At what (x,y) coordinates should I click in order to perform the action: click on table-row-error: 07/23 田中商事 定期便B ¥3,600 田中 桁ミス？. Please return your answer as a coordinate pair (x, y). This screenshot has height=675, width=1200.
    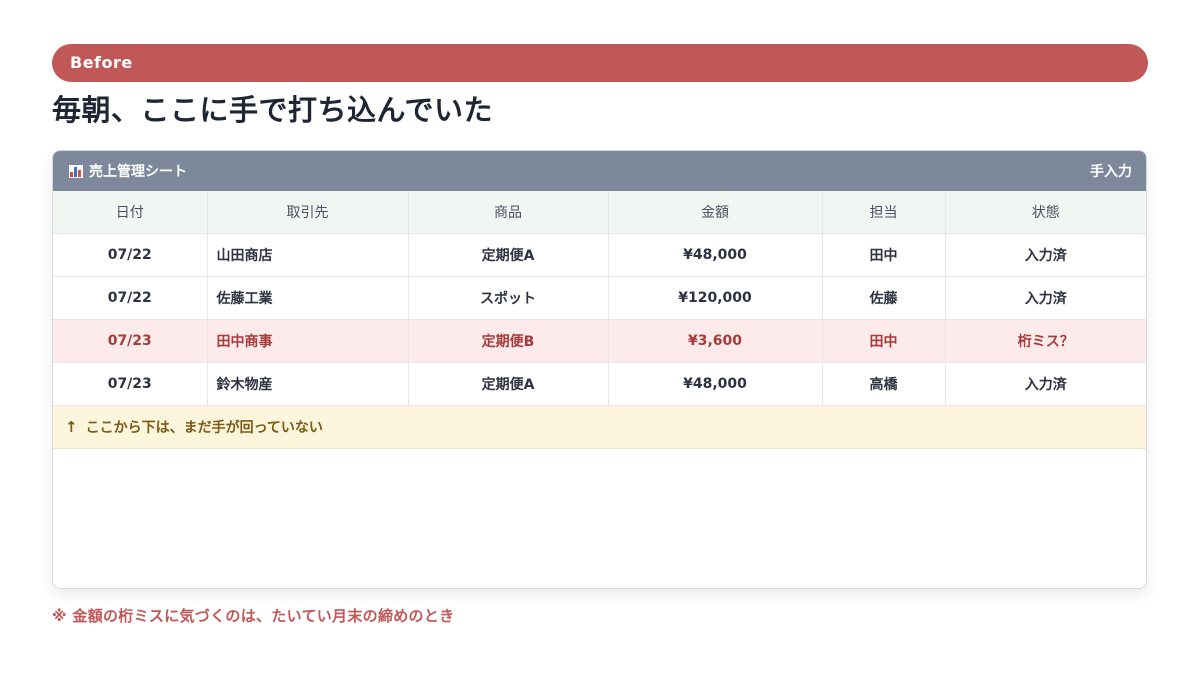
    Looking at the image, I should click on (599, 341).